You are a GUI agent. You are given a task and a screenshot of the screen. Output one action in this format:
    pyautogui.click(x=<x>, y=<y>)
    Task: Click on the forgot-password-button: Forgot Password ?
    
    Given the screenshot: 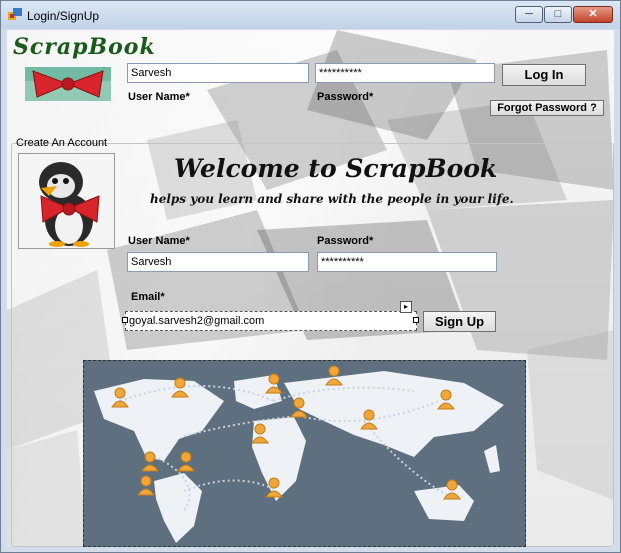 What is the action you would take?
    pyautogui.click(x=547, y=108)
    